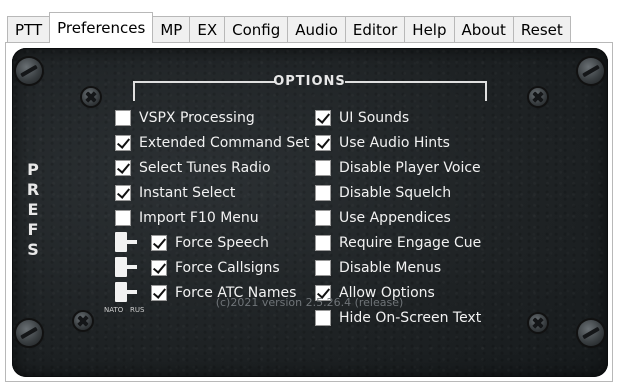 This screenshot has width=619, height=390. I want to click on option-use-audio-hints: Use Audio Hints, so click(382, 143).